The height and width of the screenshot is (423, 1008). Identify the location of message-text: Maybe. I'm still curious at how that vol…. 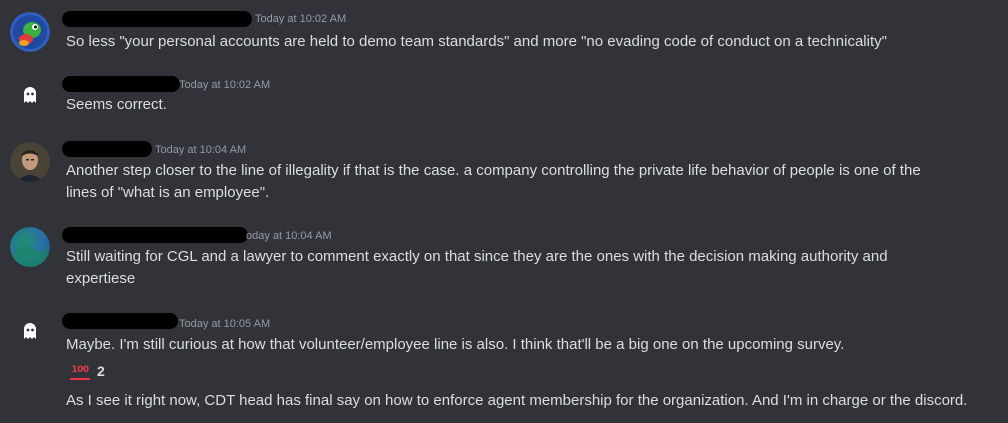
(455, 344).